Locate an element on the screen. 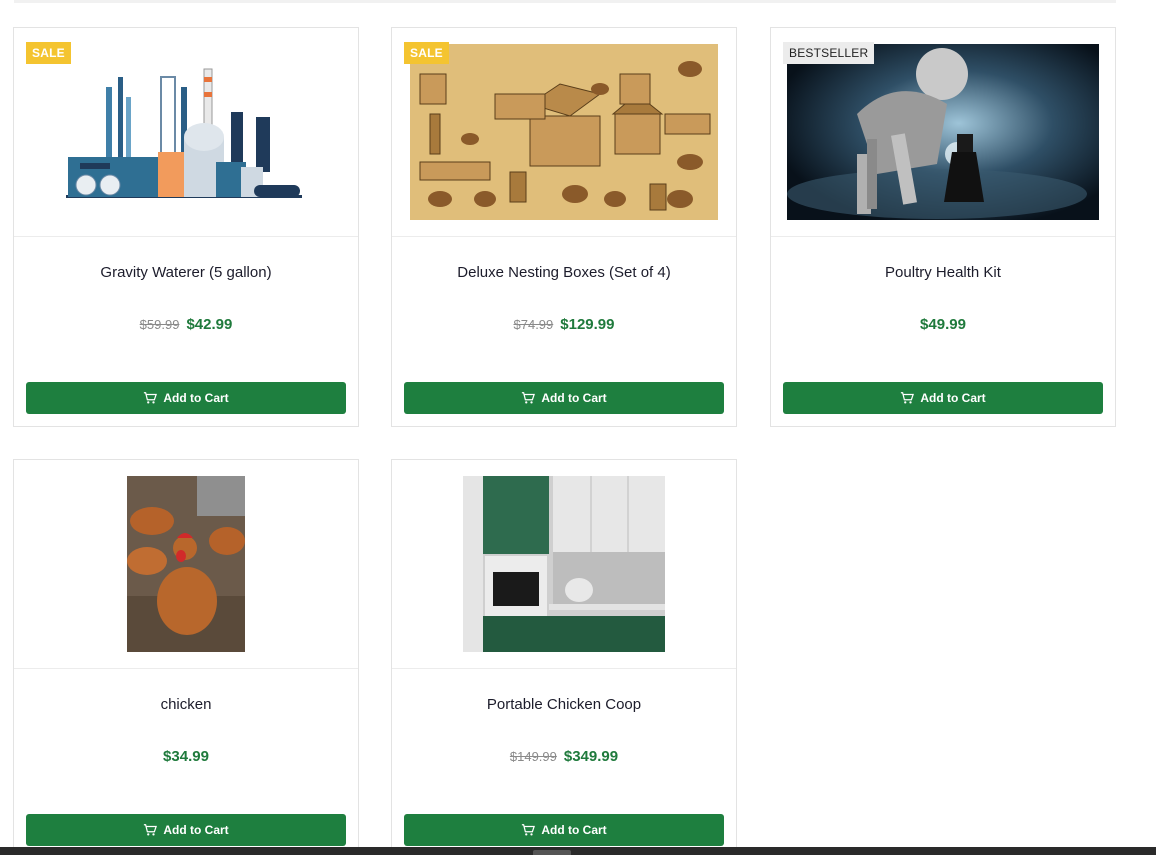 The height and width of the screenshot is (855, 1156). price-row: $149.99 $349.99 is located at coordinates (564, 757).